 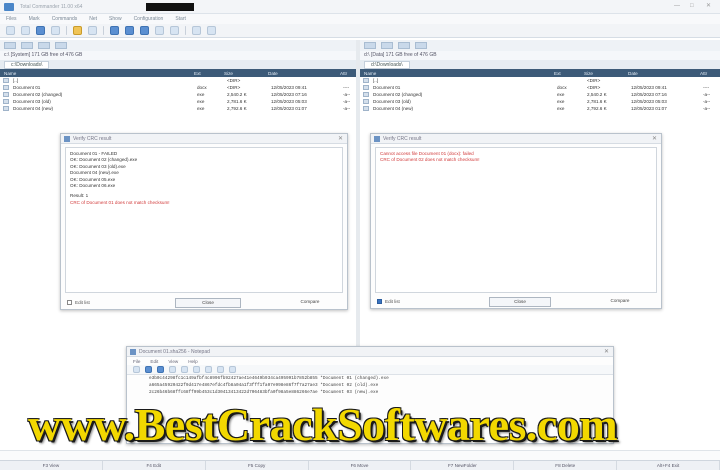 I want to click on menu-net: Net, so click(x=93, y=19).